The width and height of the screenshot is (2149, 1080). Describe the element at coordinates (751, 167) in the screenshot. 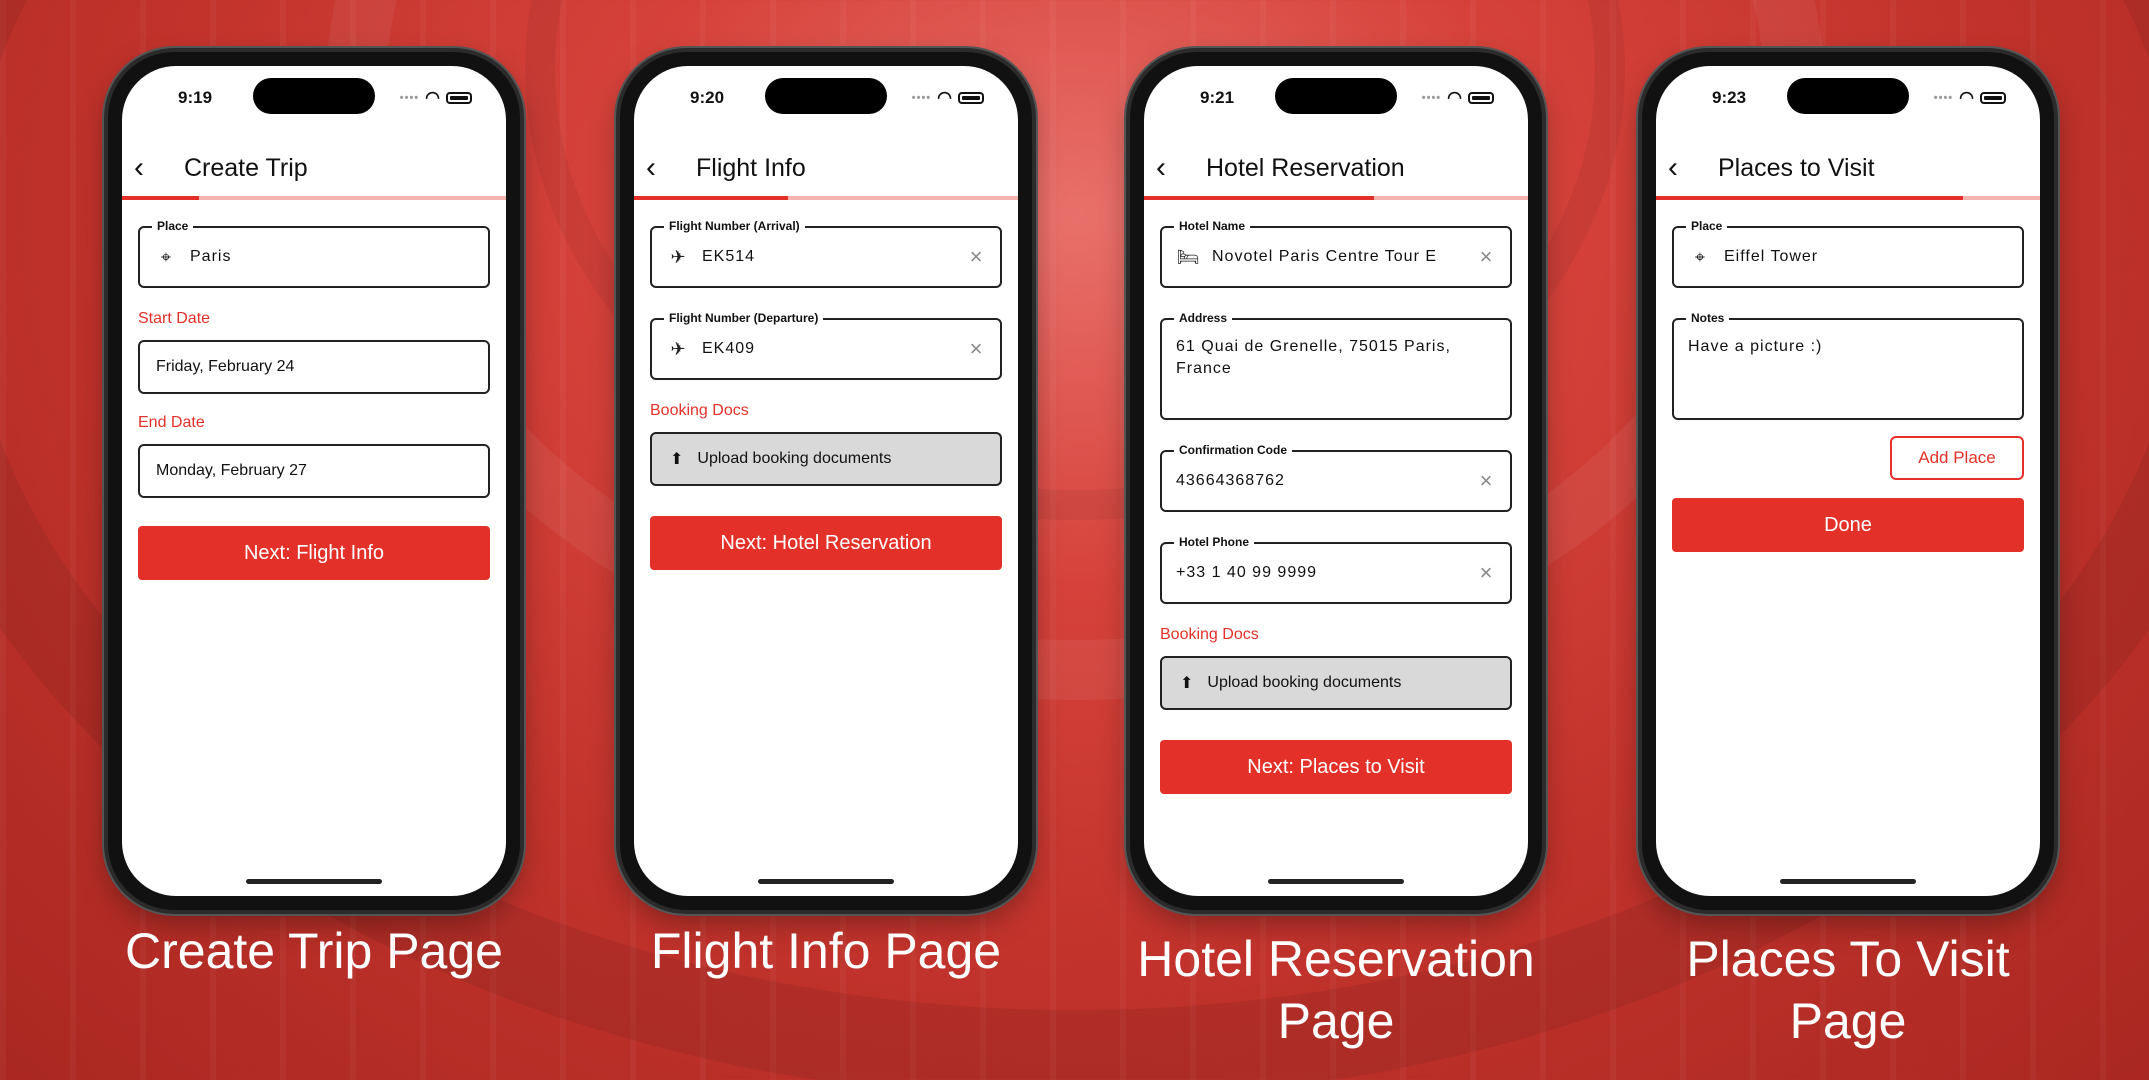

I see `page-title: Flight Info` at that location.